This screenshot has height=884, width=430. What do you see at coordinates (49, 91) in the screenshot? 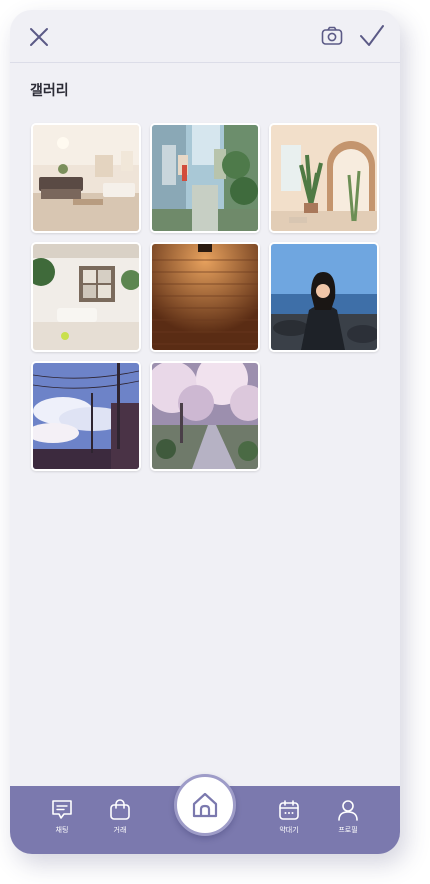
I see `page-title: 갤러리` at bounding box center [49, 91].